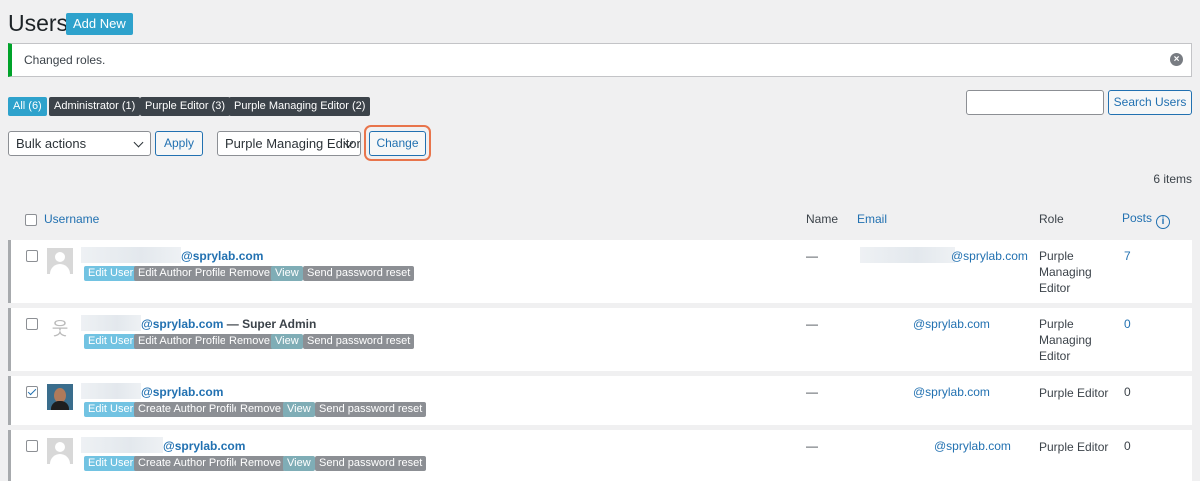  What do you see at coordinates (1172, 179) in the screenshot?
I see `items-count: 6 items` at bounding box center [1172, 179].